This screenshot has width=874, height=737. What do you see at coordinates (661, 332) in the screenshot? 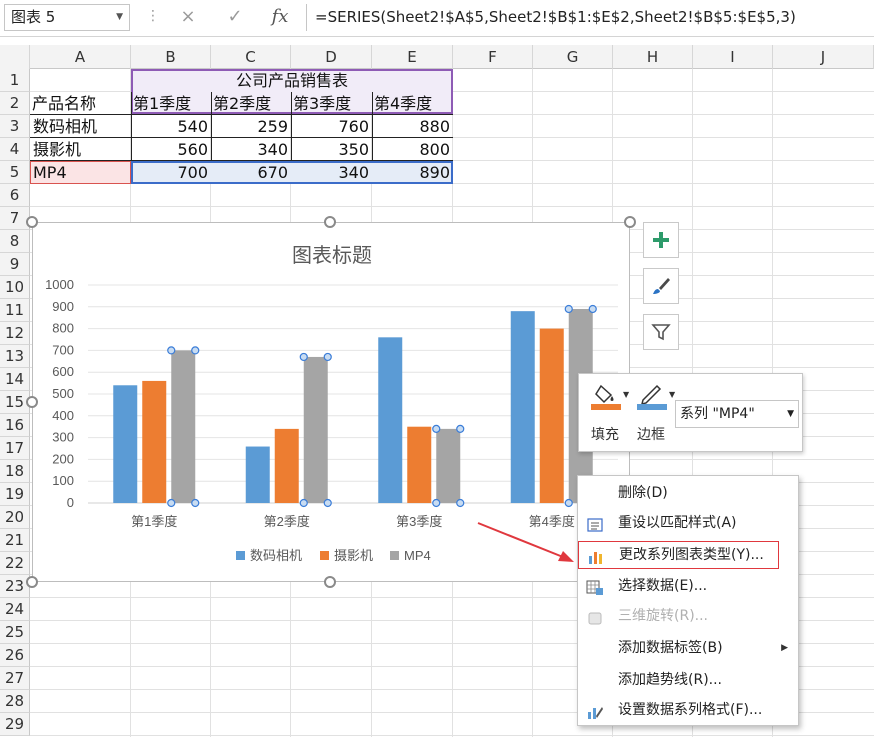
I see `chart-filters-button` at bounding box center [661, 332].